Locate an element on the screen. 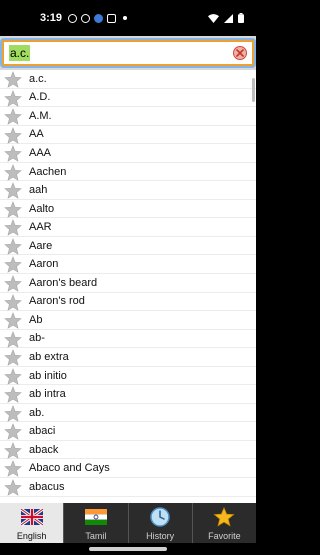 This screenshot has height=555, width=320. list-item-word: Aalto is located at coordinates (42, 208).